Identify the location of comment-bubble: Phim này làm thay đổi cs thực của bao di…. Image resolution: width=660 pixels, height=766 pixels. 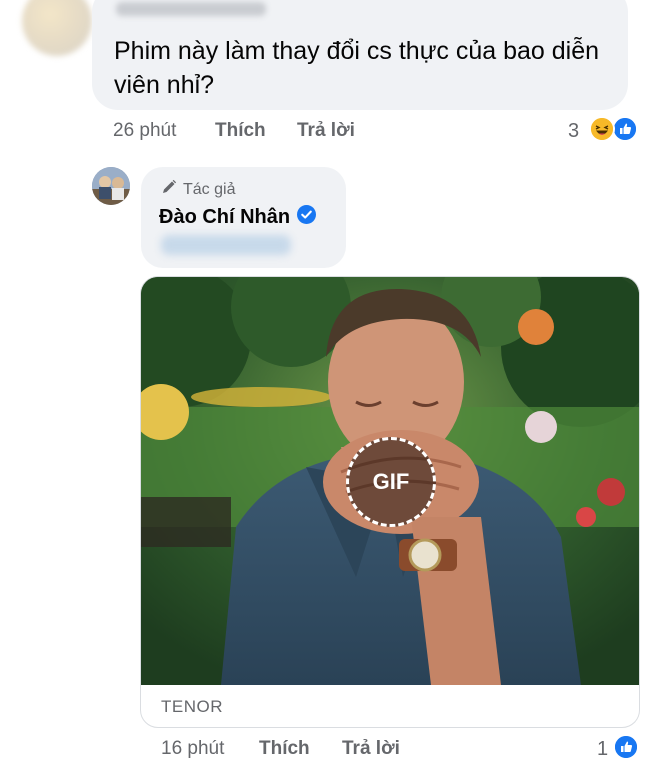
(360, 55).